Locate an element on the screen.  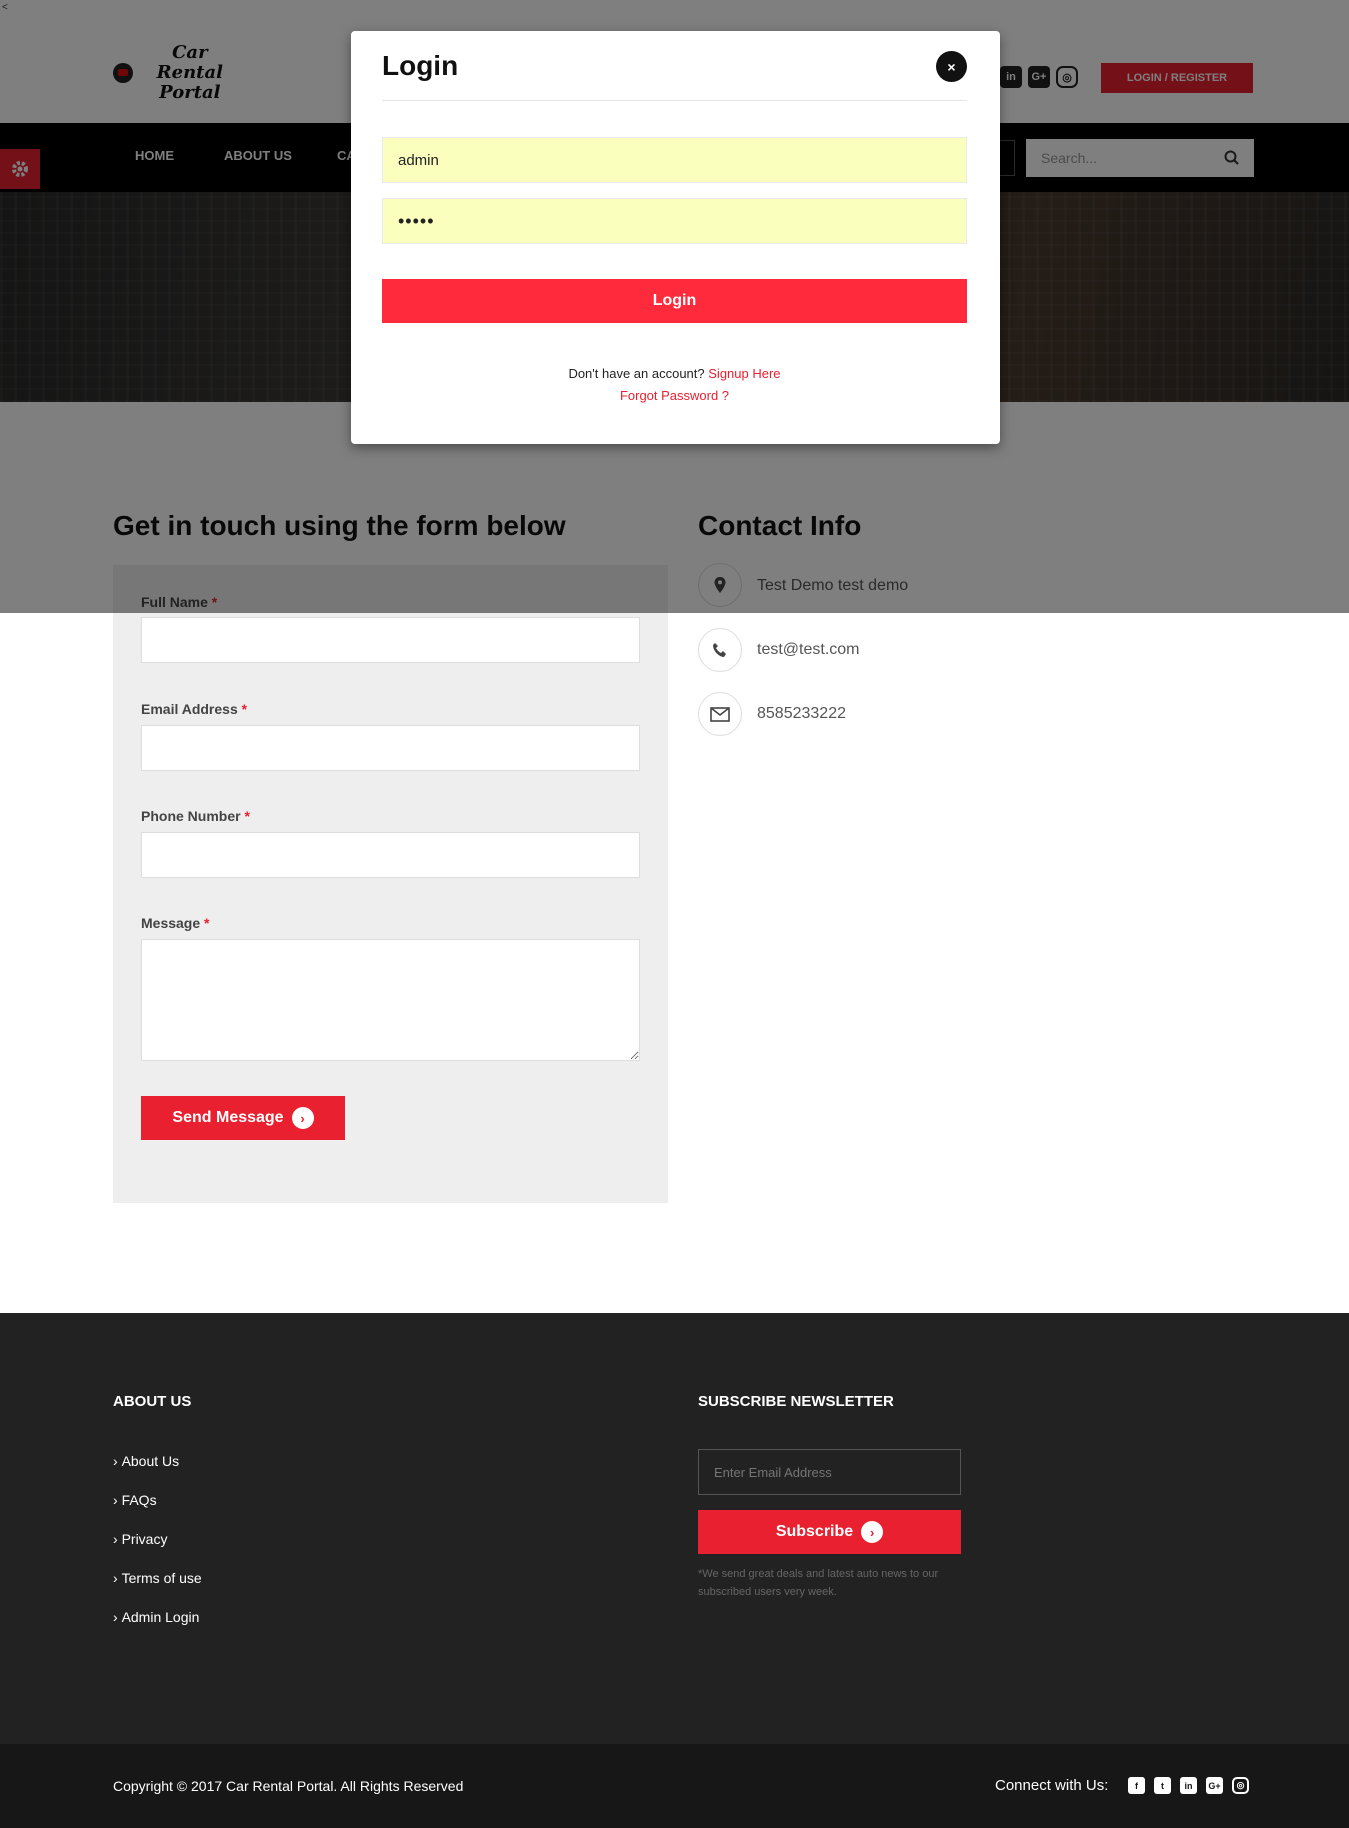
phone-input is located at coordinates (390, 855).